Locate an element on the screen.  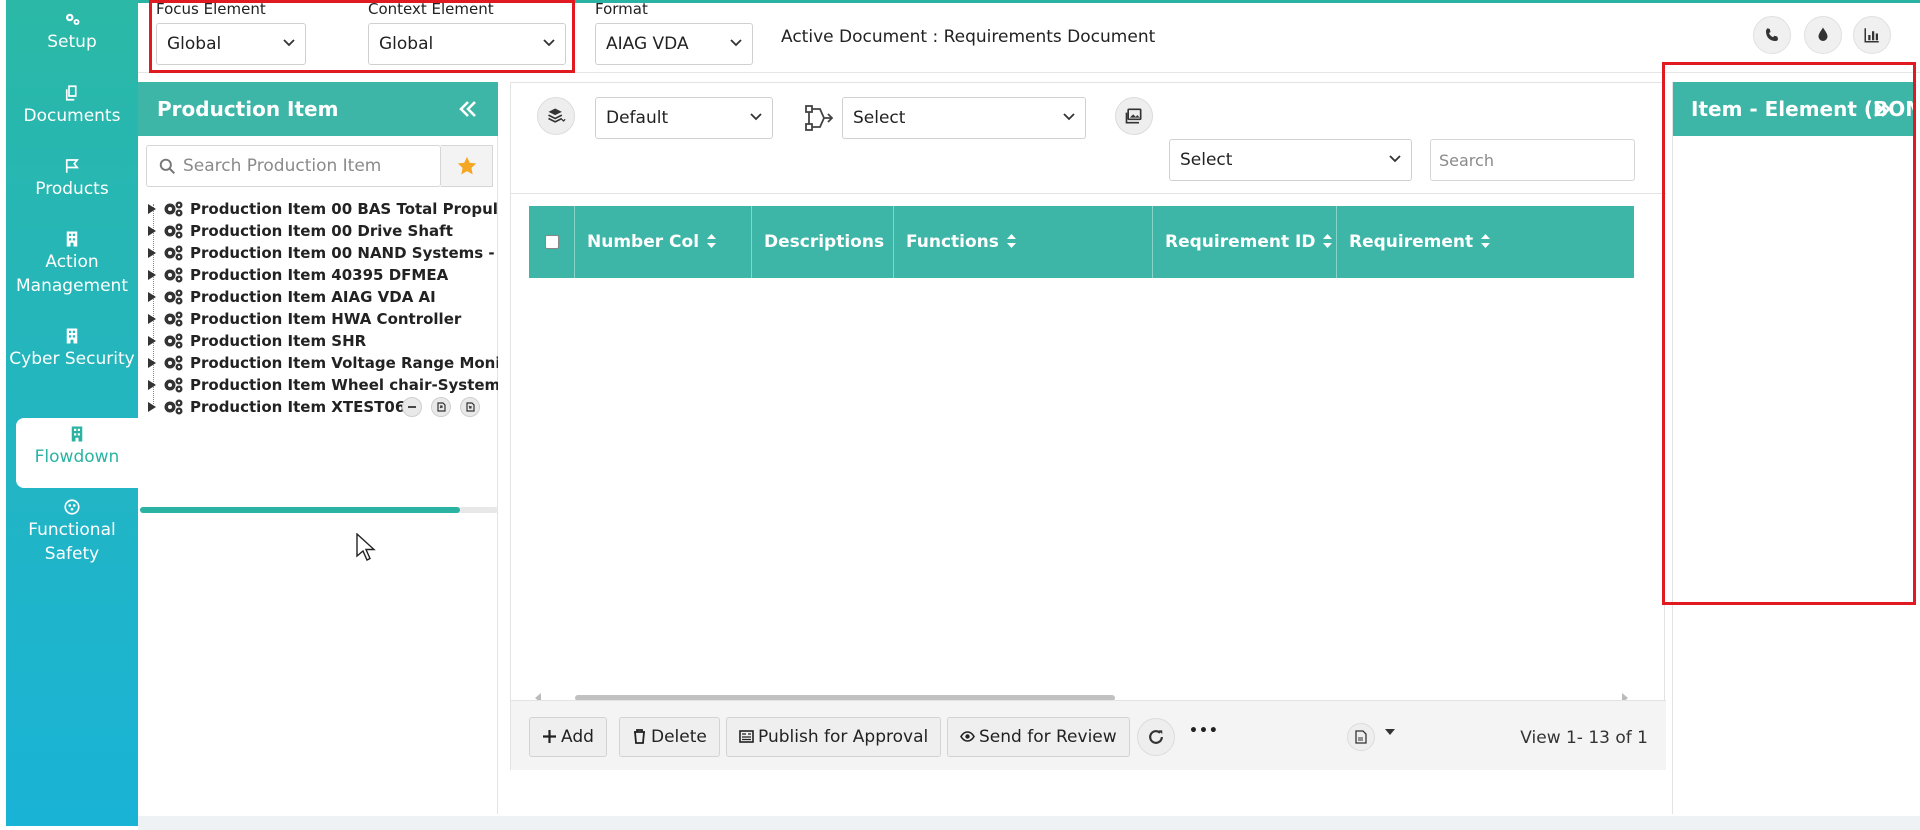
phone-button is located at coordinates (1772, 35).